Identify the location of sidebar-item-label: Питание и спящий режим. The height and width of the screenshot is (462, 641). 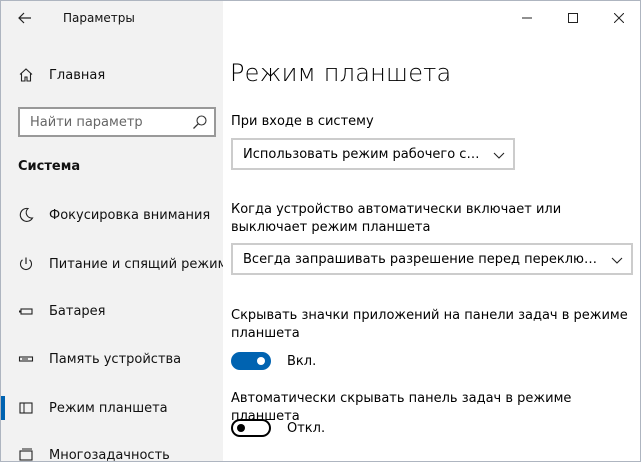
(138, 264).